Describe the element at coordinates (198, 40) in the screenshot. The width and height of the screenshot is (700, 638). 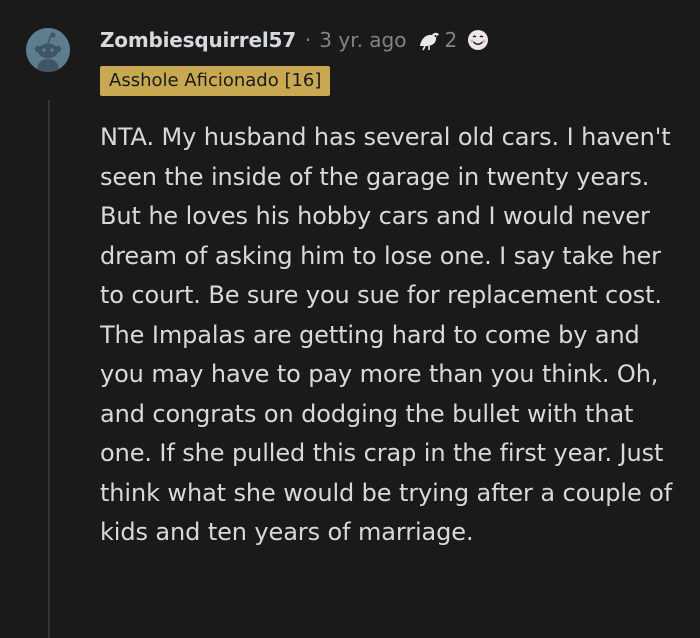
I see `username-link: Zombiesquirrel57` at that location.